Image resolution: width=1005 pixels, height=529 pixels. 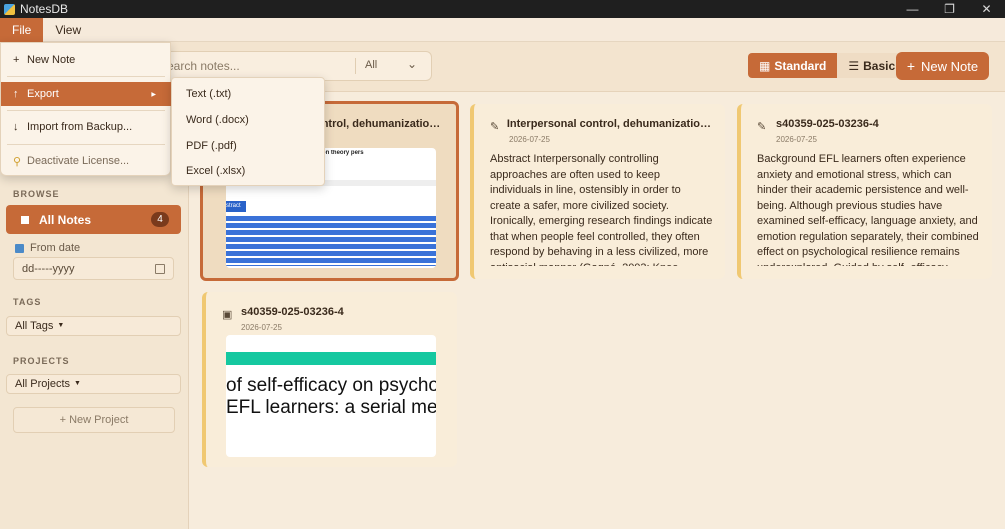 What do you see at coordinates (160, 219) in the screenshot?
I see `count-badge: 4` at bounding box center [160, 219].